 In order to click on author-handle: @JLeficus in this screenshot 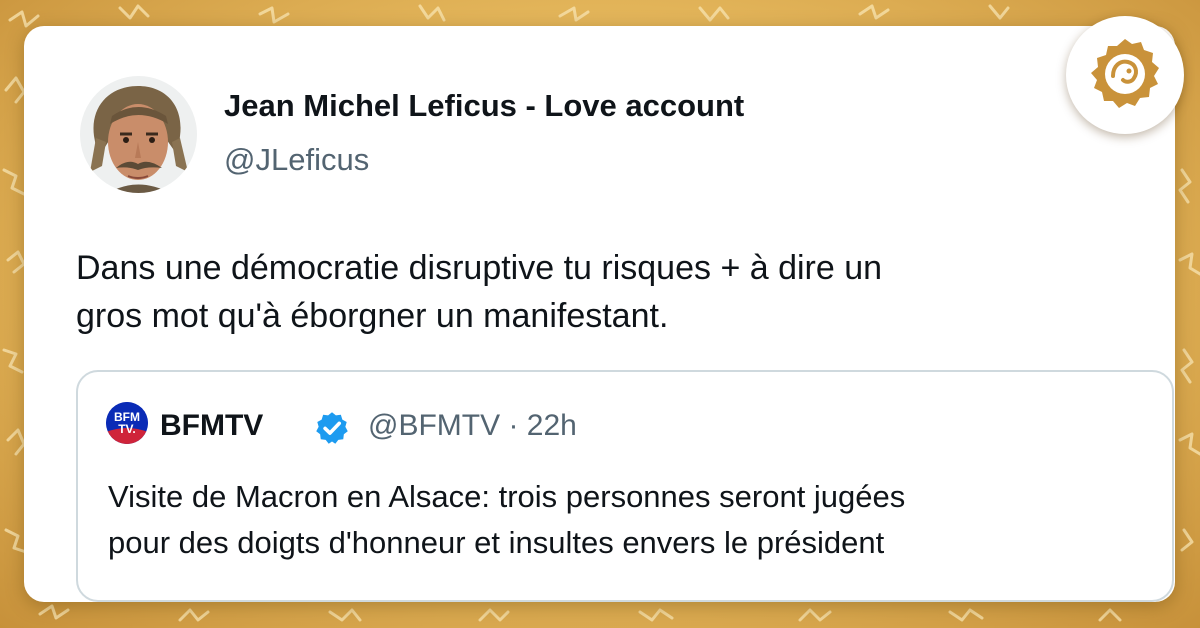, I will do `click(296, 160)`.